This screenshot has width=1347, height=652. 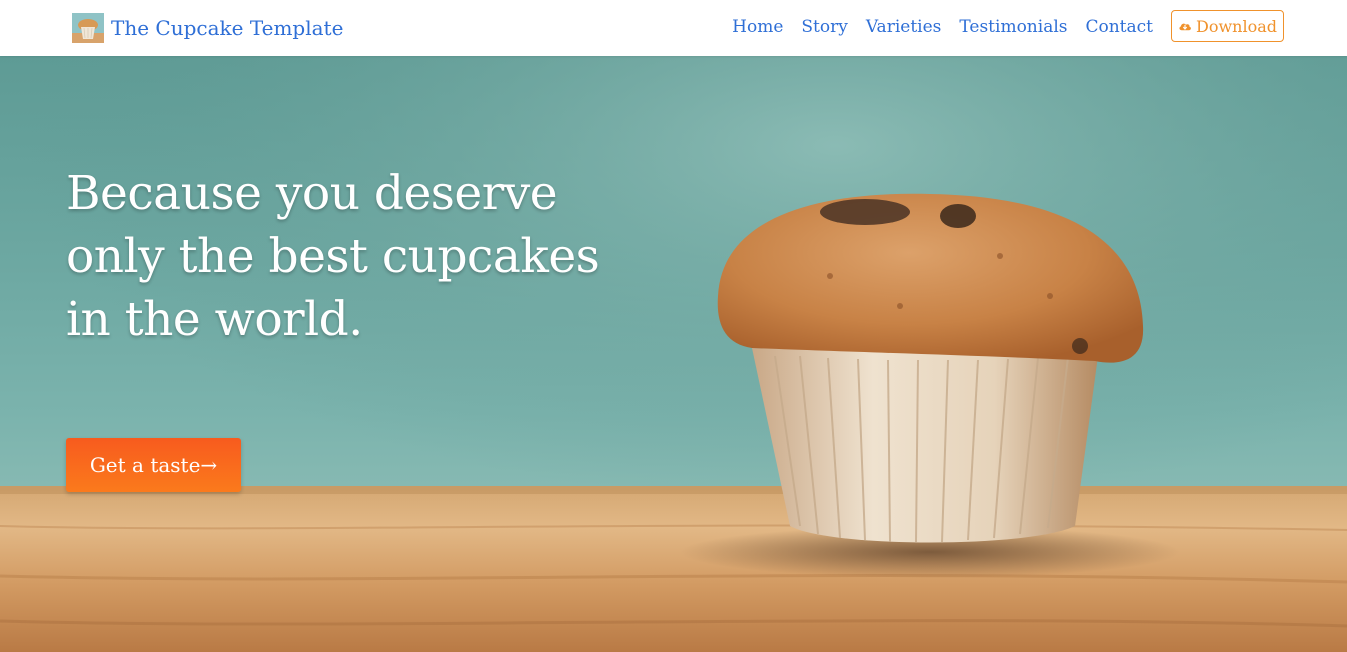 What do you see at coordinates (824, 27) in the screenshot?
I see `nav-link-story: Story` at bounding box center [824, 27].